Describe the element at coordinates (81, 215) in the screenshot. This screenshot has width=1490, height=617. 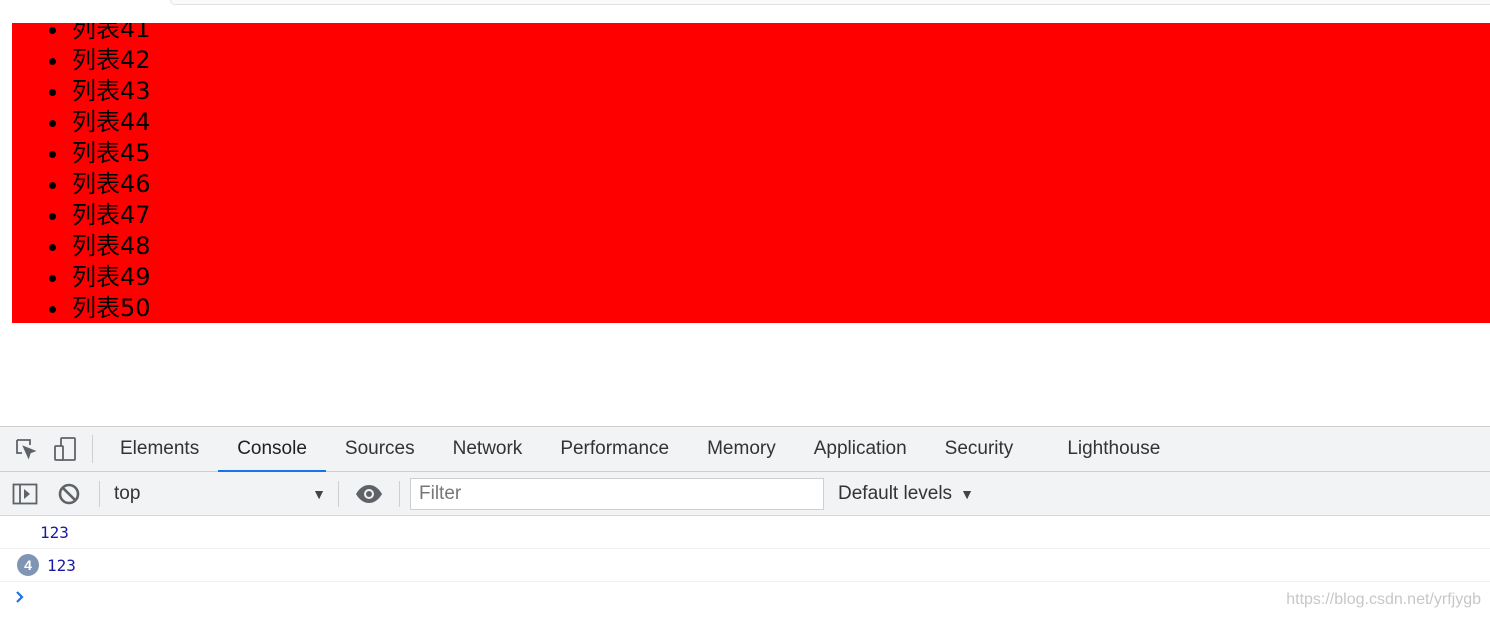
I see `list-item: 列表47` at that location.